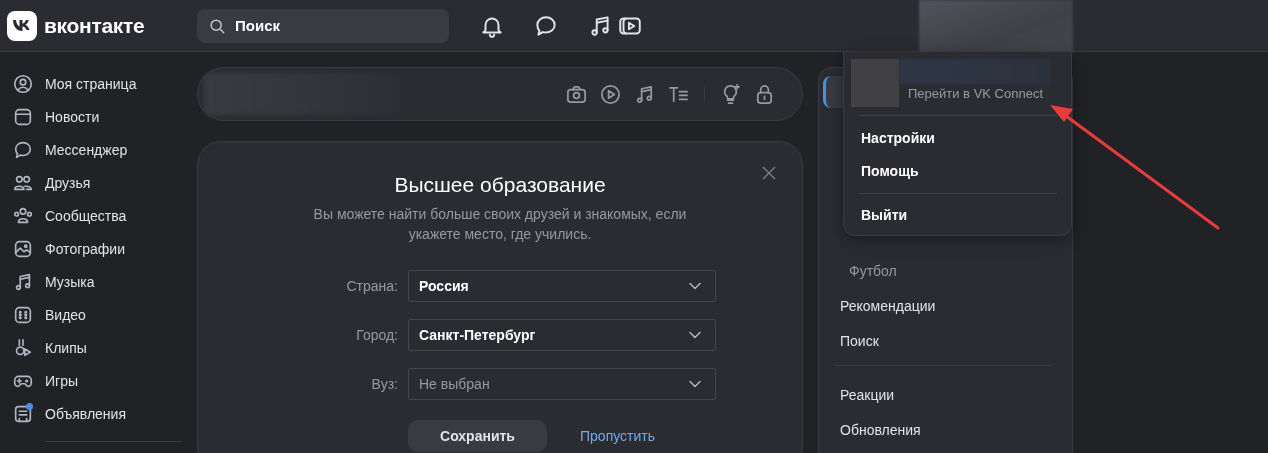  What do you see at coordinates (384, 384) in the screenshot?
I see `field-label: Вуз:` at bounding box center [384, 384].